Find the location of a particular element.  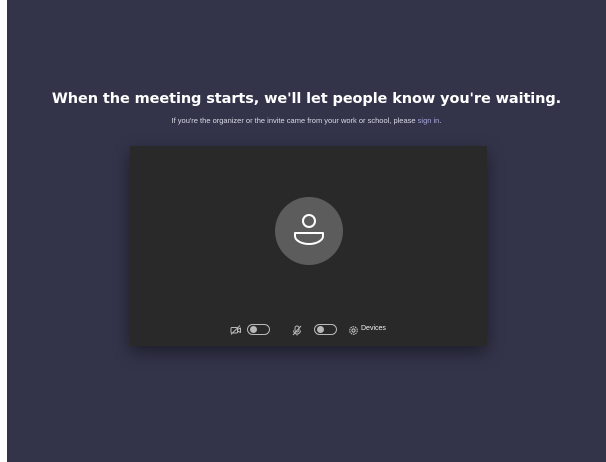

microphone-toggle is located at coordinates (325, 329).